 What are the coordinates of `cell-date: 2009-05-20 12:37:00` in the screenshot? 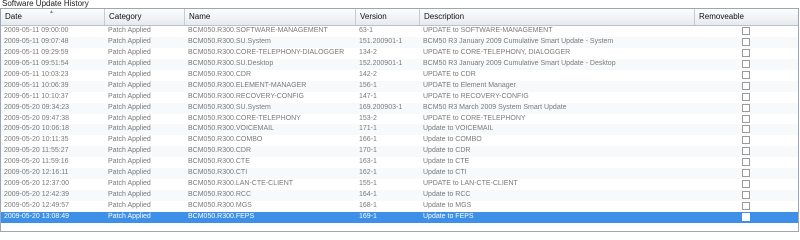 It's located at (36, 184).